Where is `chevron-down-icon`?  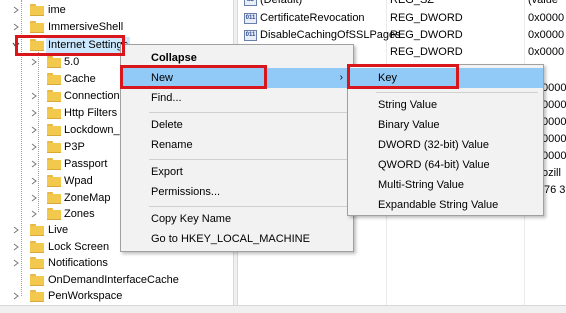 chevron-down-icon is located at coordinates (16, 45).